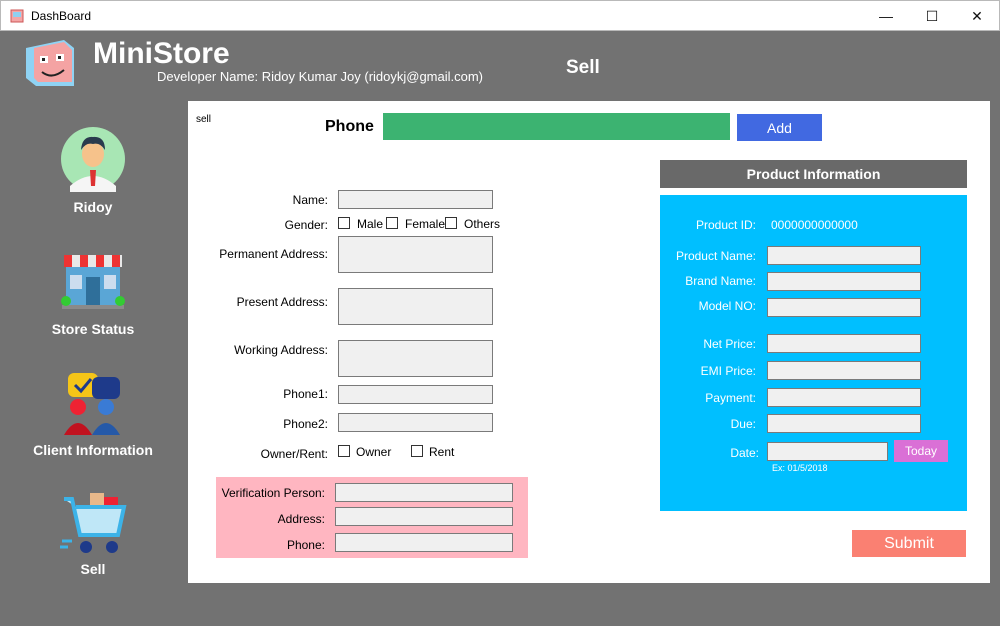  I want to click on owner-rent-label: Owner/Rent:, so click(294, 454).